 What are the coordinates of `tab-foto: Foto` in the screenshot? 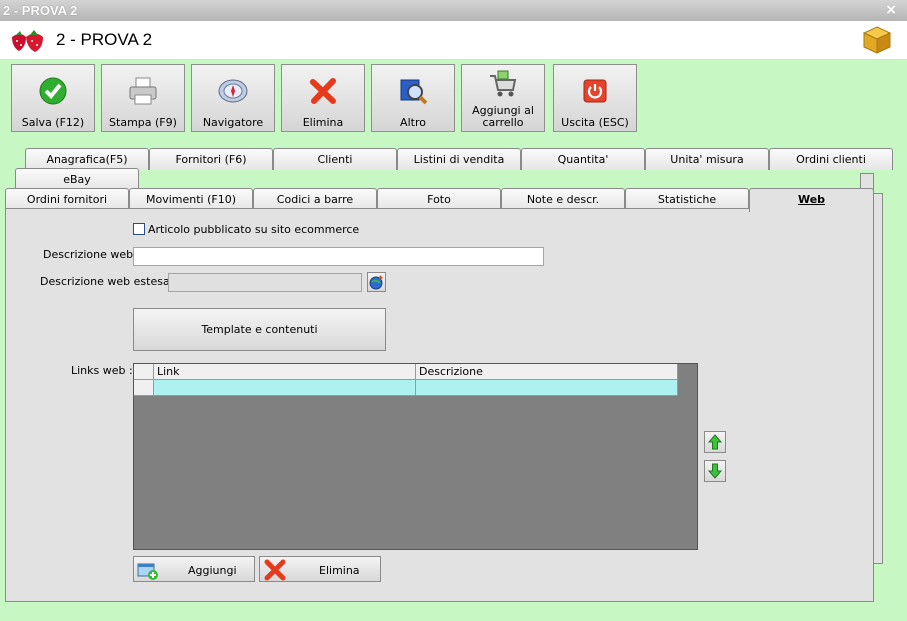 It's located at (439, 199).